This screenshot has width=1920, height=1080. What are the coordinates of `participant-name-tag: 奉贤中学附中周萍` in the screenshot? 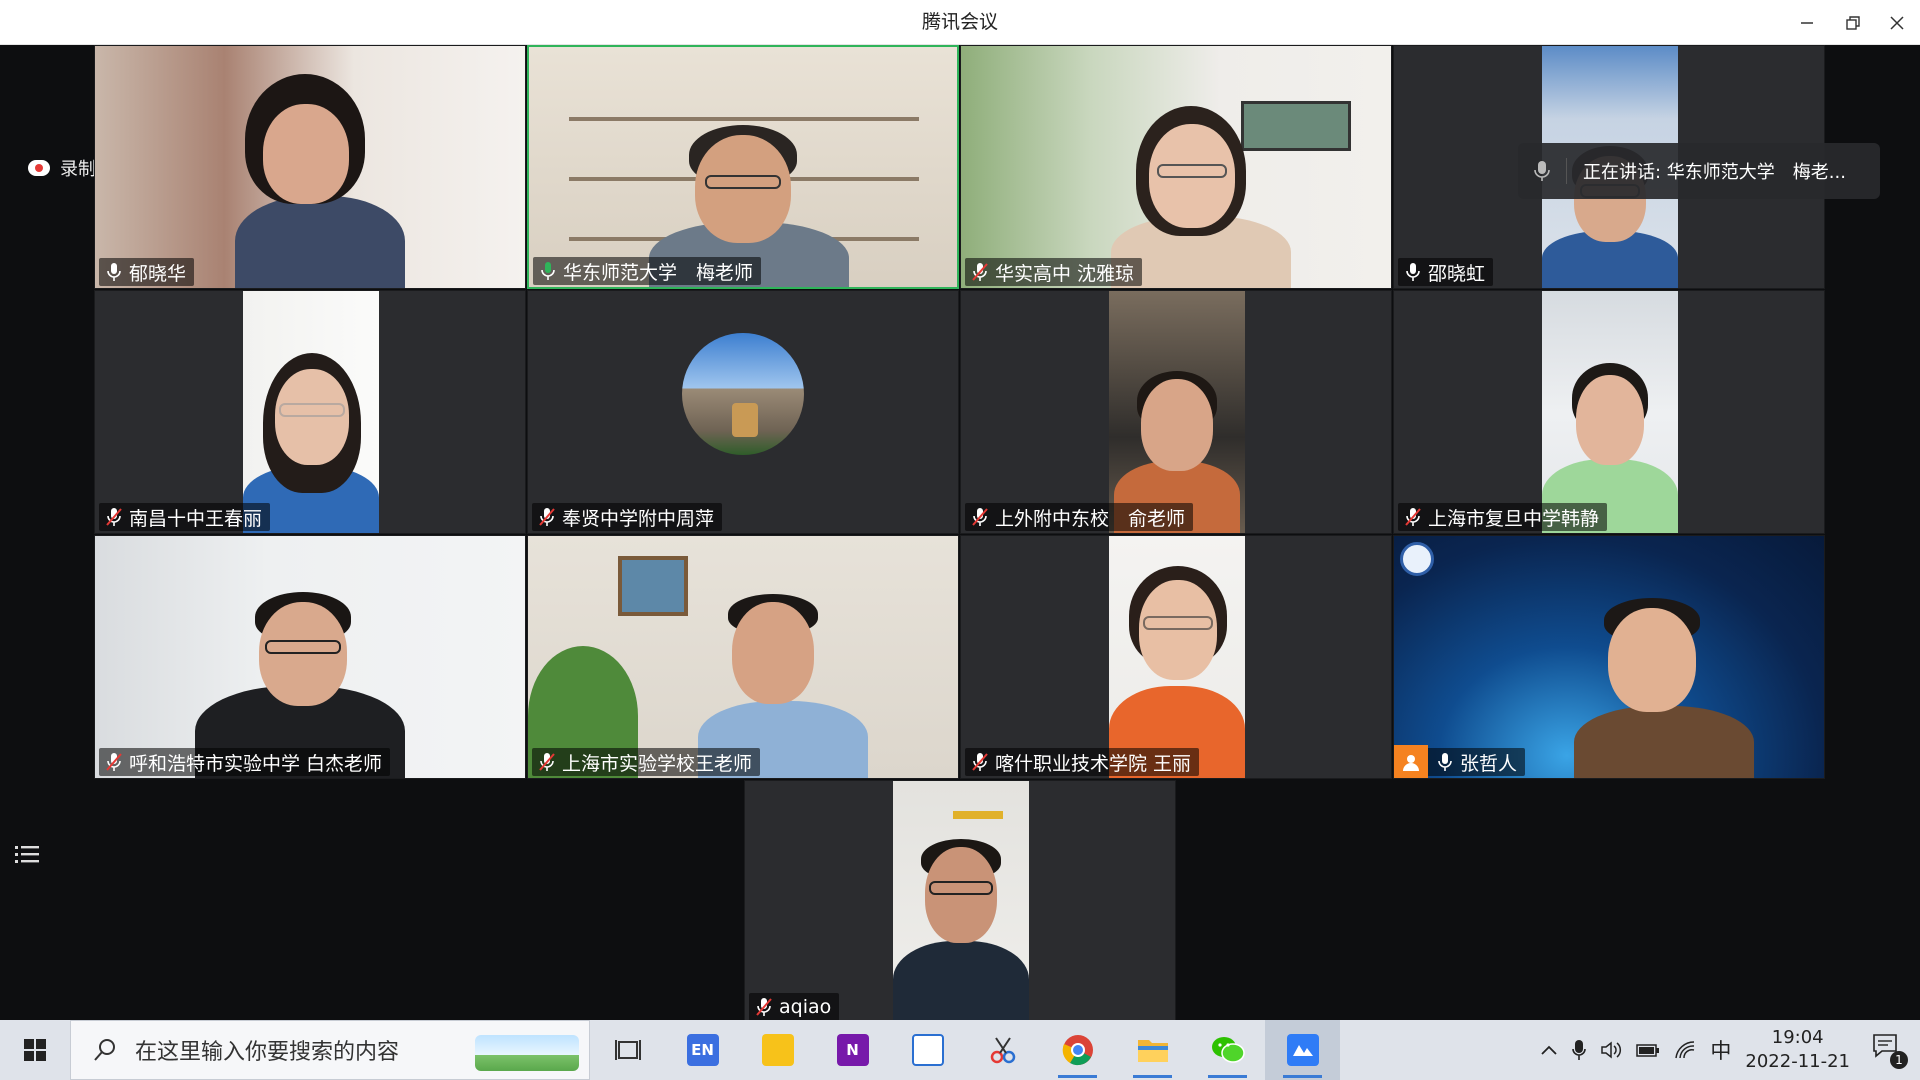 It's located at (627, 517).